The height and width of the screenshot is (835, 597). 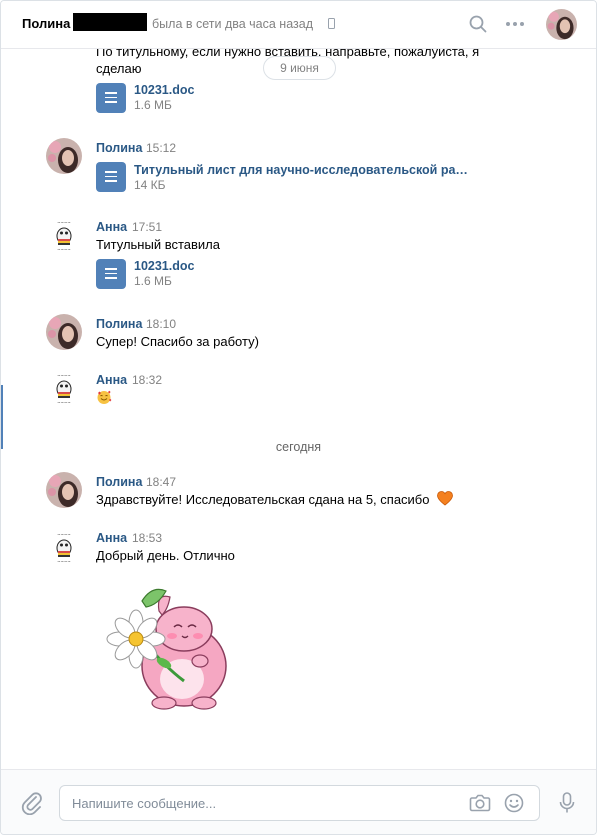 I want to click on last-seen-status: была в сети два часа назад, so click(x=232, y=24).